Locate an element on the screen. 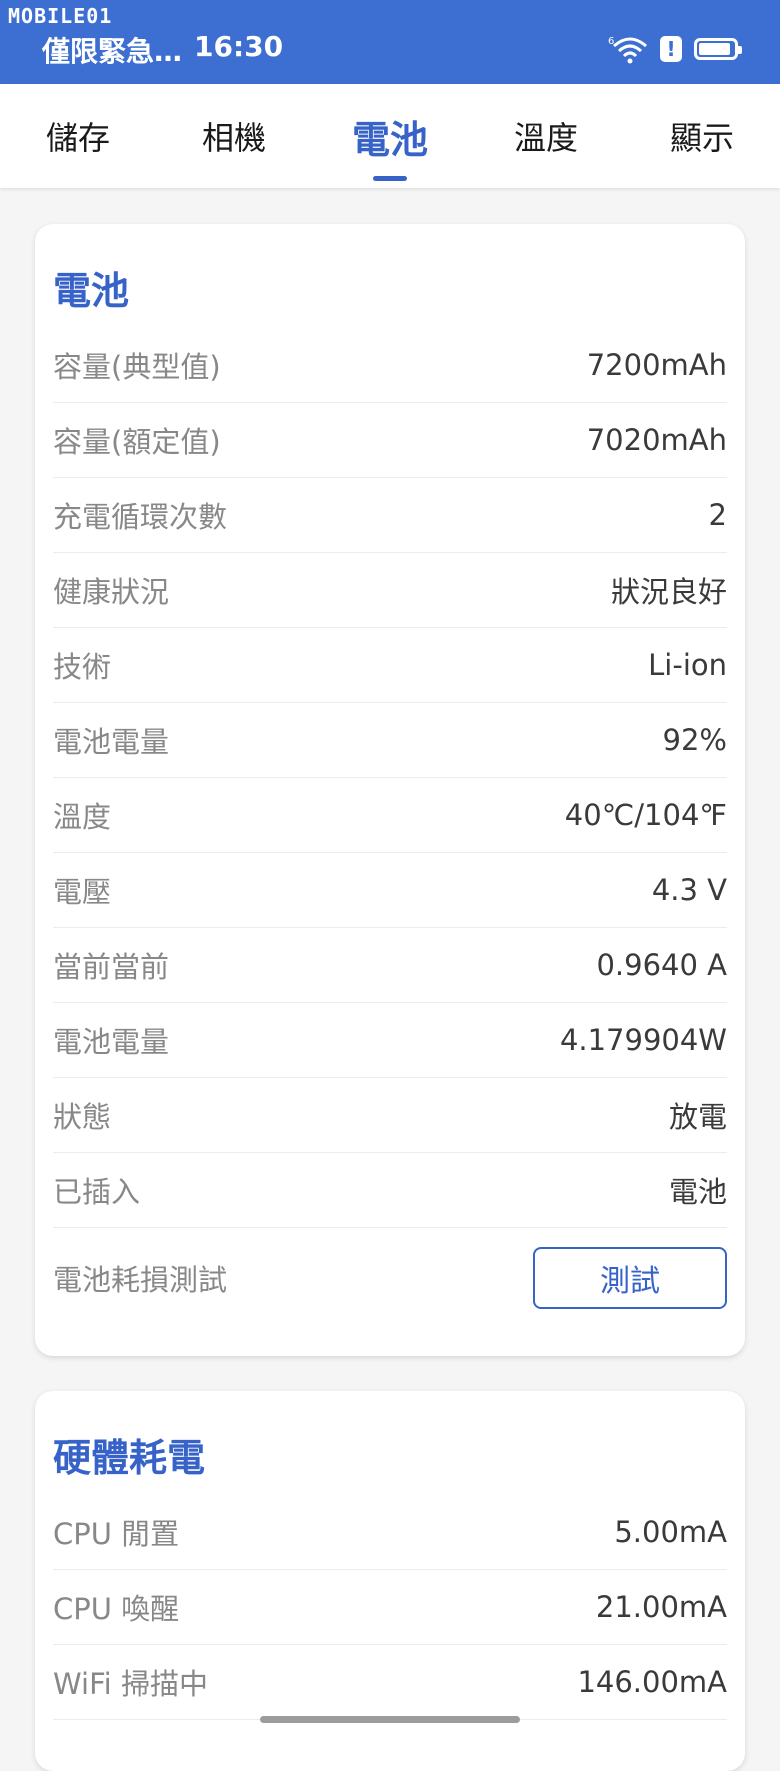 The image size is (780, 1771). row-label: 已插入 is located at coordinates (97, 1192).